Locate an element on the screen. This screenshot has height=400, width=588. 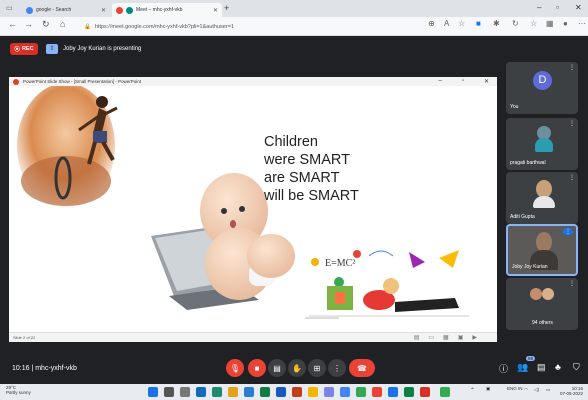
google-icon is located at coordinates (29, 10).